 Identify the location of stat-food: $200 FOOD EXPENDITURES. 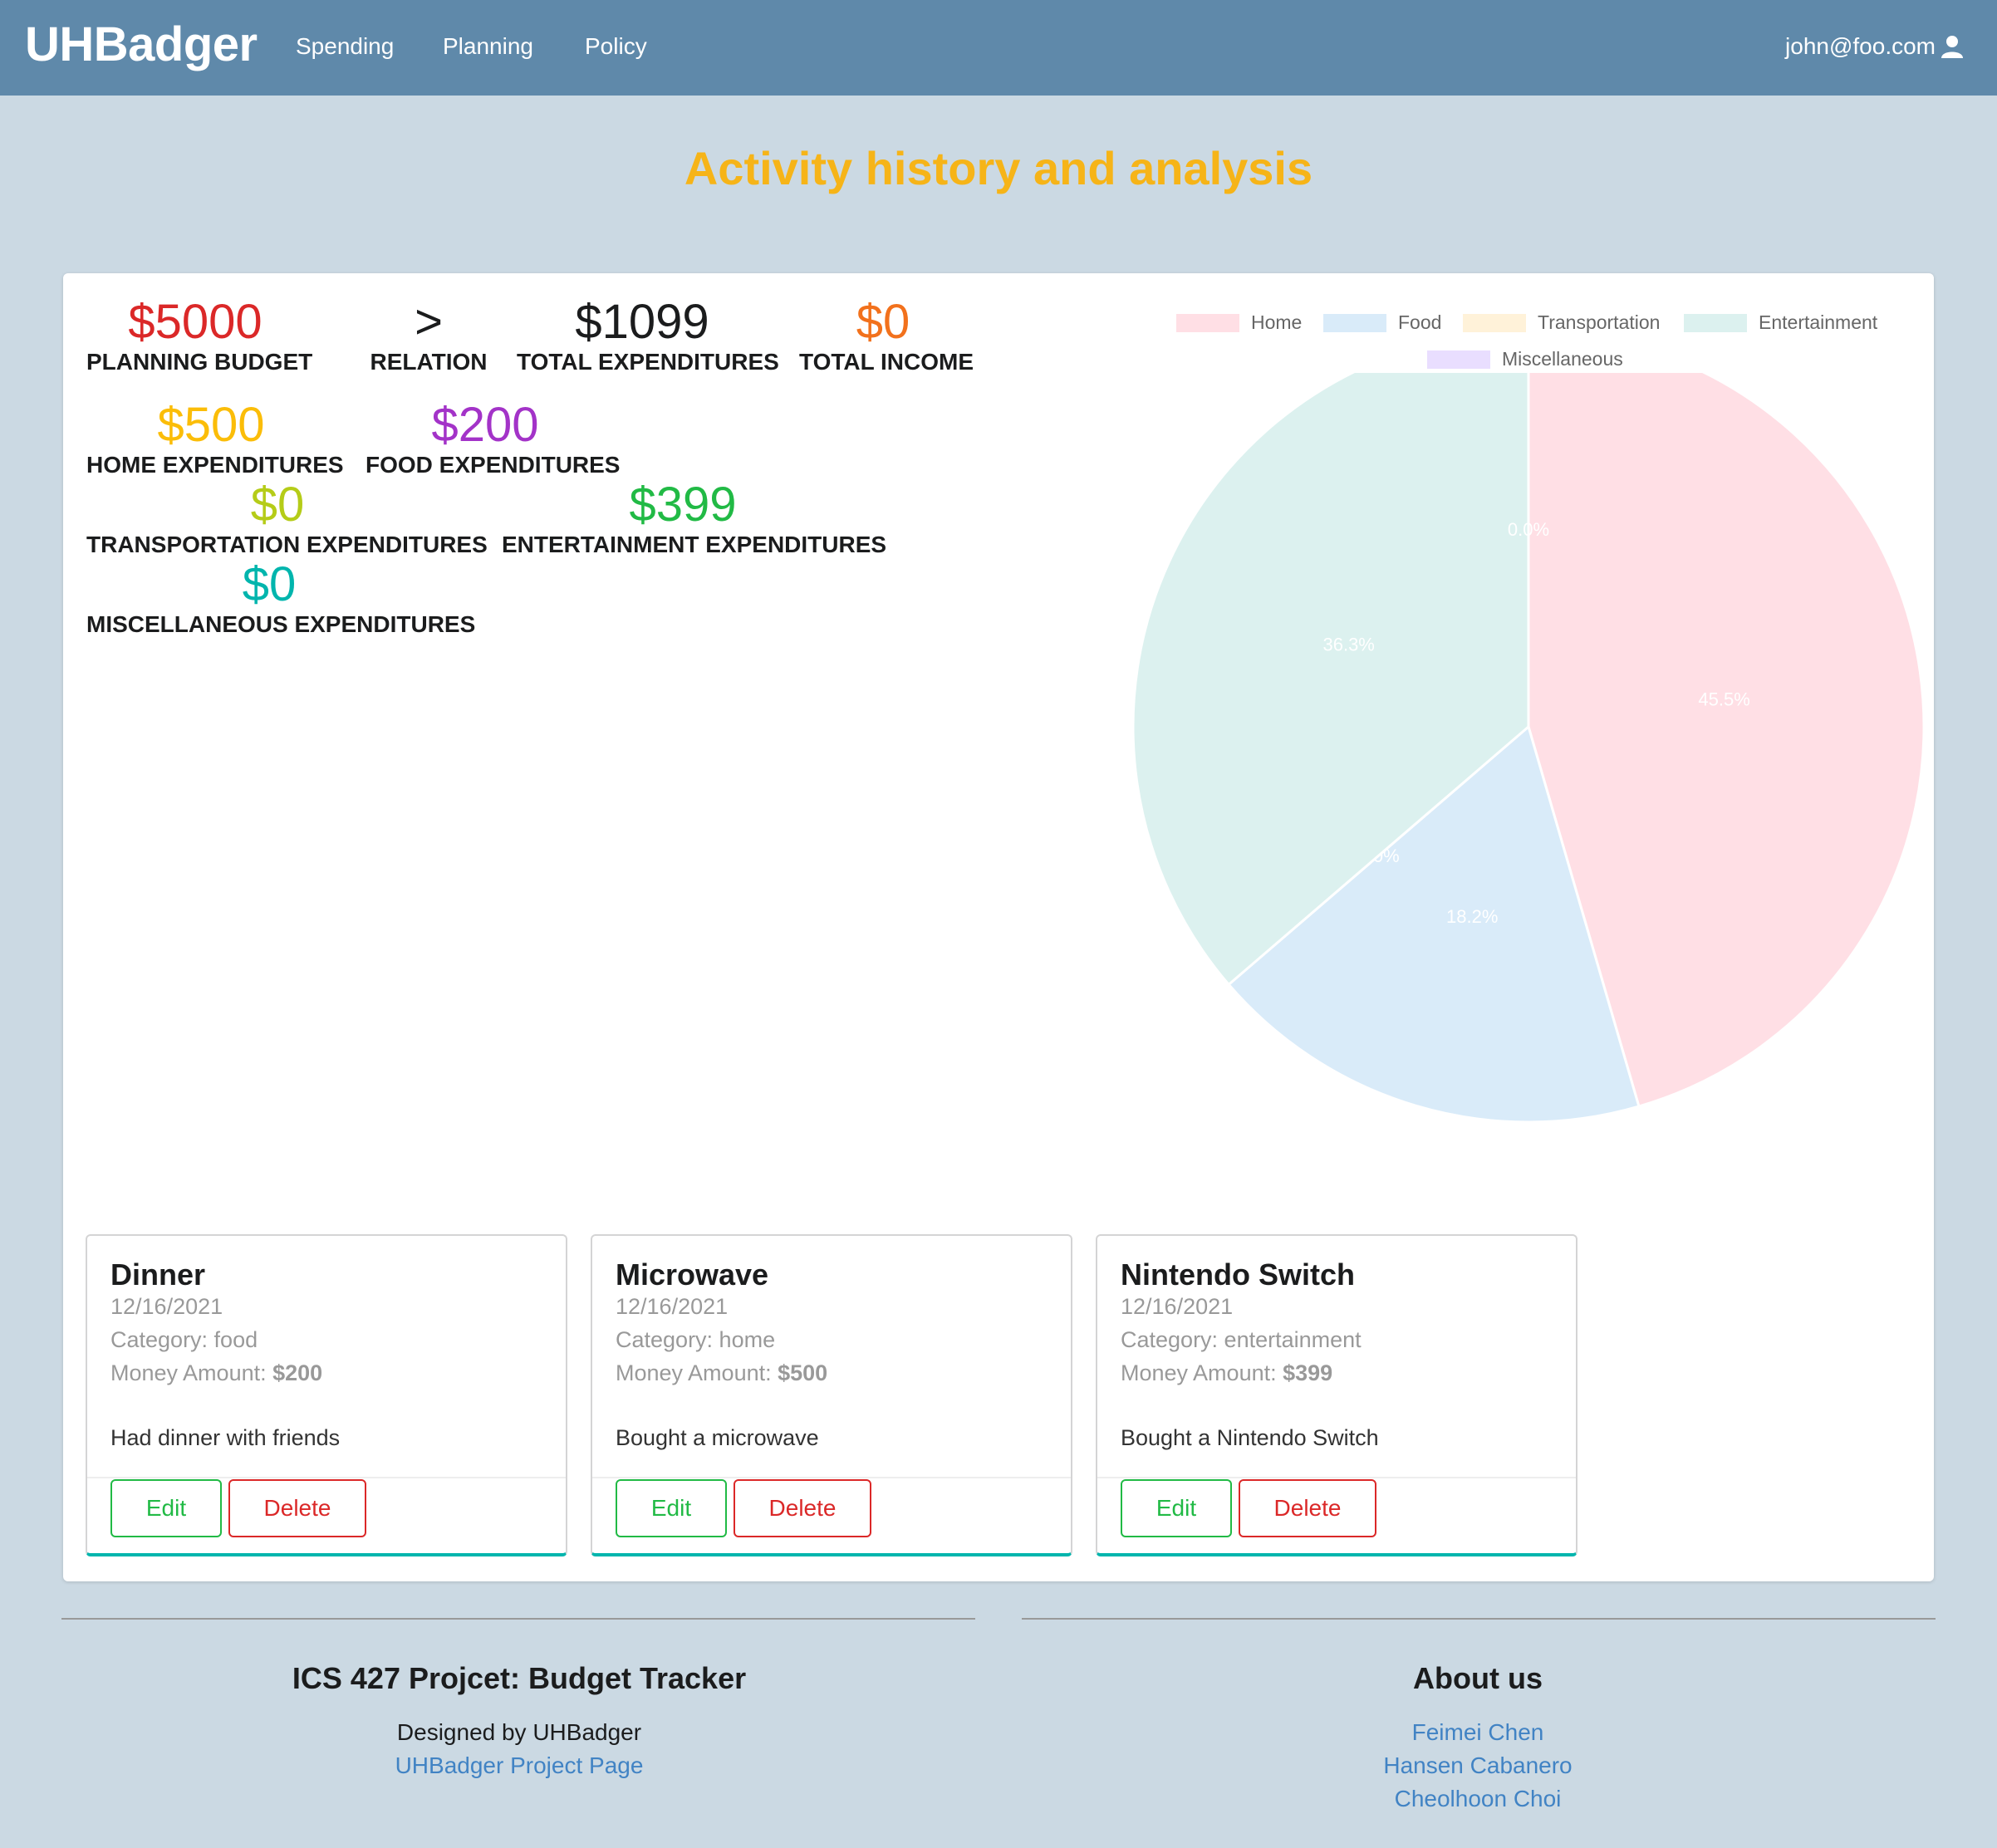
(493, 439).